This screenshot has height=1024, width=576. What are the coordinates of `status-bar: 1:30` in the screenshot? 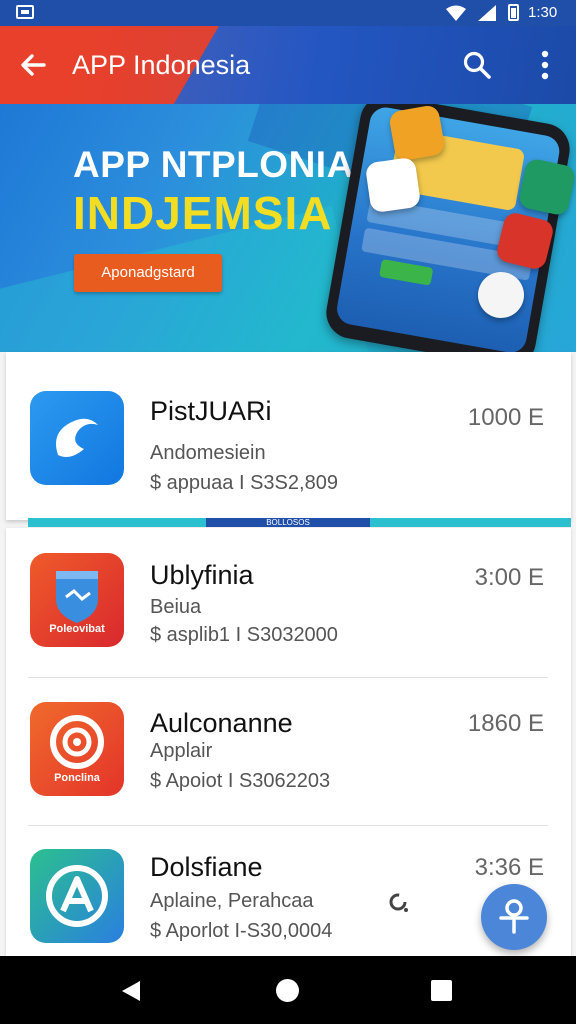 It's located at (288, 13).